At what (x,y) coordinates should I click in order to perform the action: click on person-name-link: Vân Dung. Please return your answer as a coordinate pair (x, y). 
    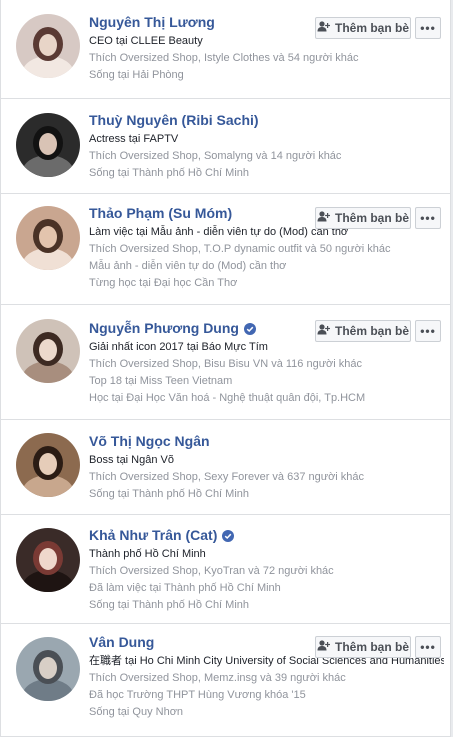
    Looking at the image, I should click on (121, 642).